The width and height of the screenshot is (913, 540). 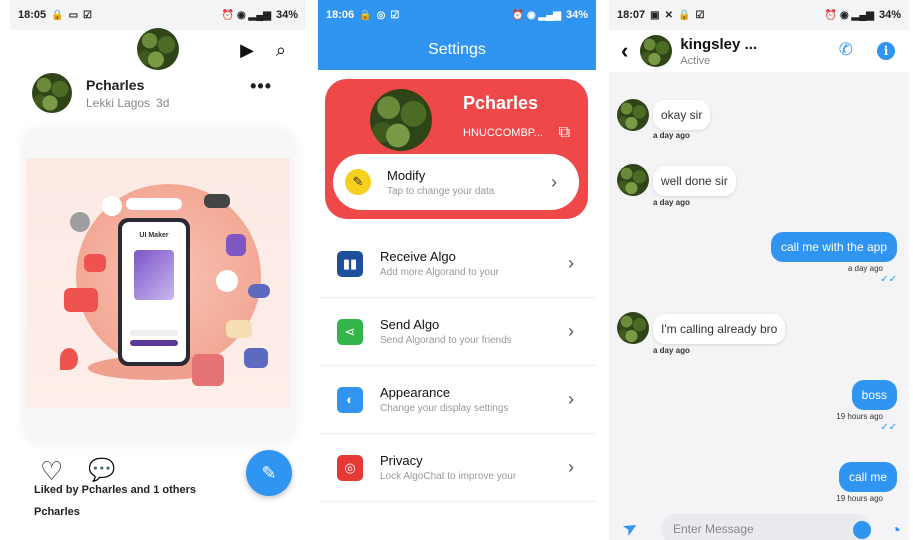 What do you see at coordinates (633, 180) in the screenshot?
I see `sender-avatar` at bounding box center [633, 180].